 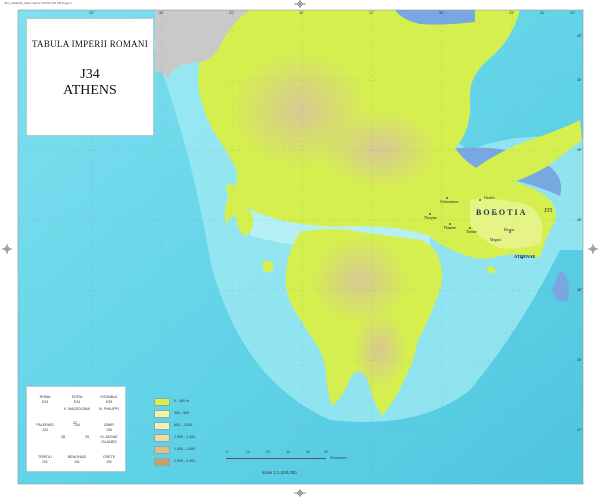 I want to click on relief-arcadia, so click(x=360, y=280).